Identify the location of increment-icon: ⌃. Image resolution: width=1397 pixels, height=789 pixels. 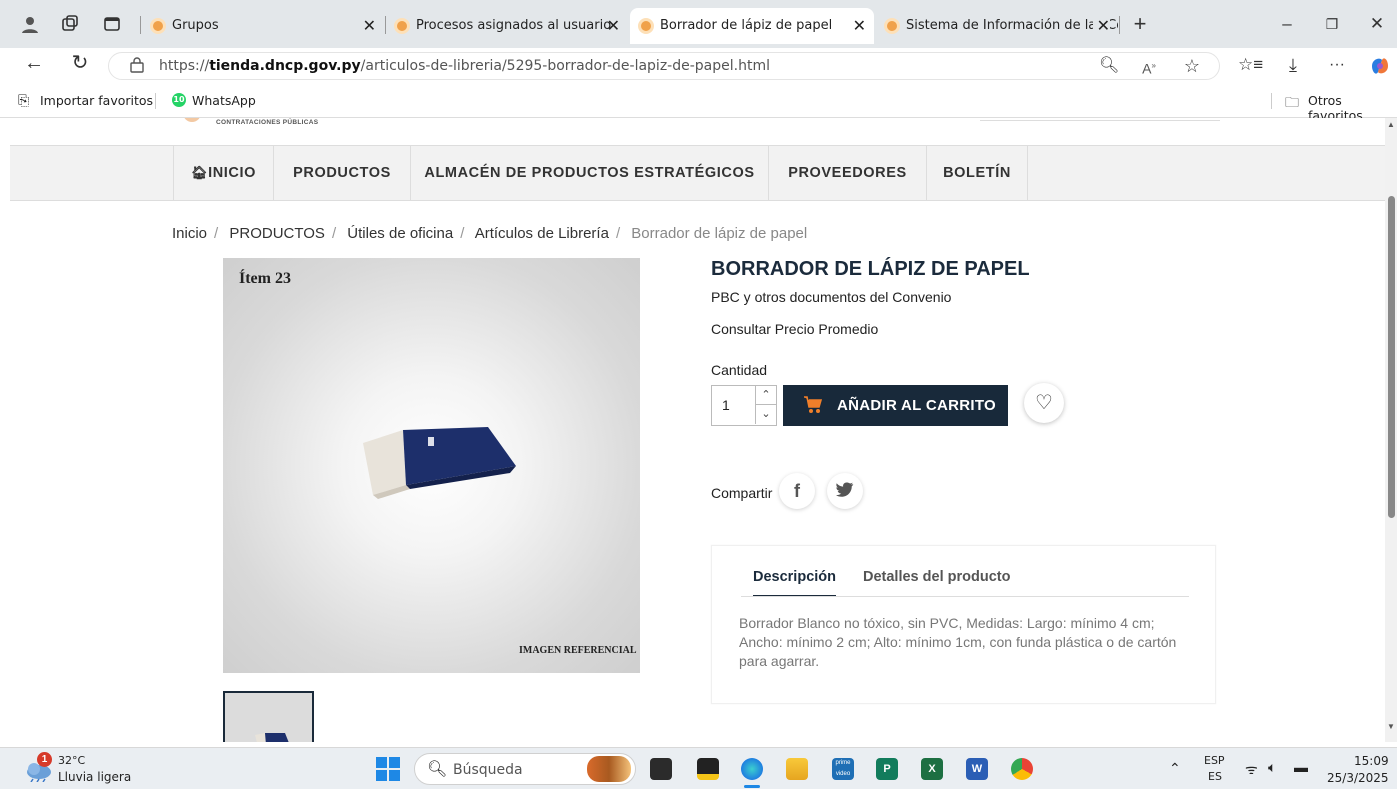
(765, 395).